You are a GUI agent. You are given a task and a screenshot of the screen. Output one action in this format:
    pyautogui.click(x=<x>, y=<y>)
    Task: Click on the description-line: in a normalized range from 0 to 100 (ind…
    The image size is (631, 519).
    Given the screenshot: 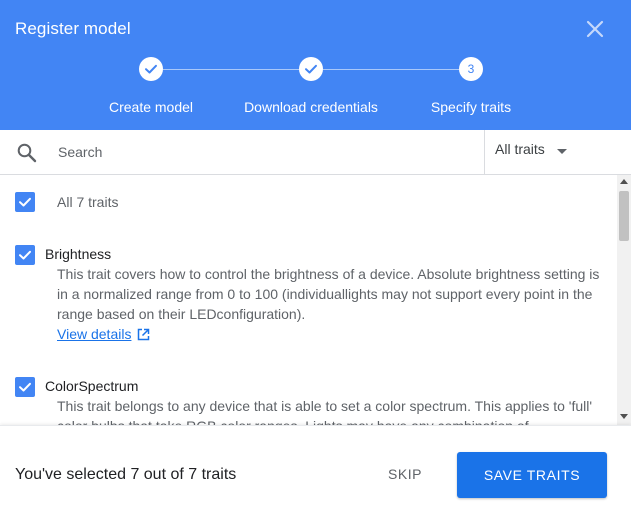 What is the action you would take?
    pyautogui.click(x=325, y=294)
    